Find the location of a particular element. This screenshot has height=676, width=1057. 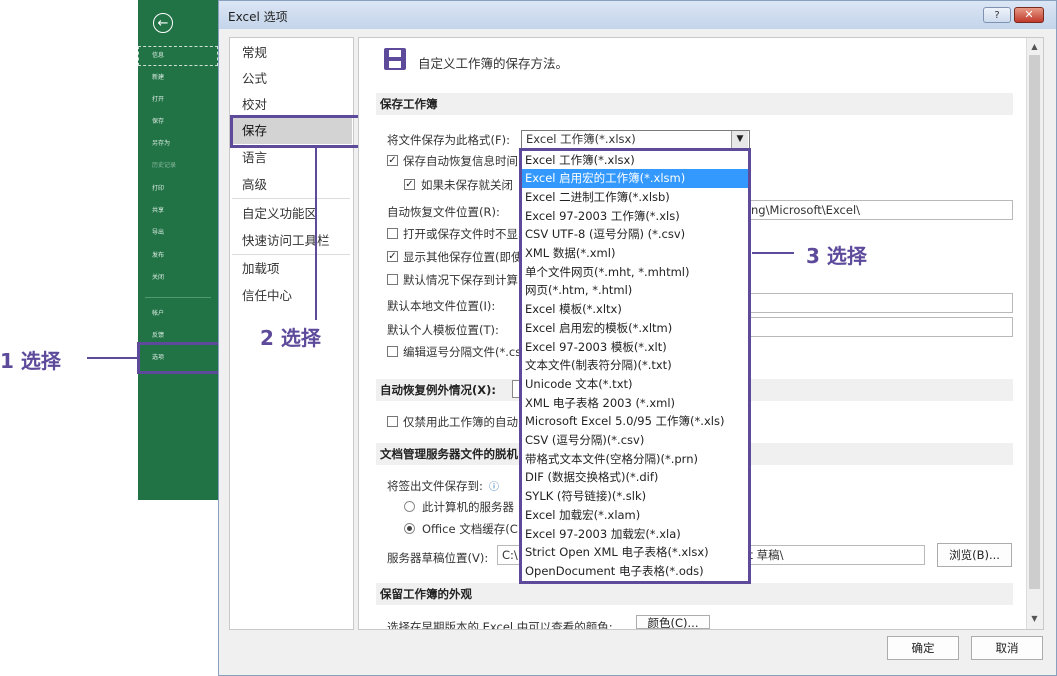

backstage-item-share: 共享 is located at coordinates (180, 211).